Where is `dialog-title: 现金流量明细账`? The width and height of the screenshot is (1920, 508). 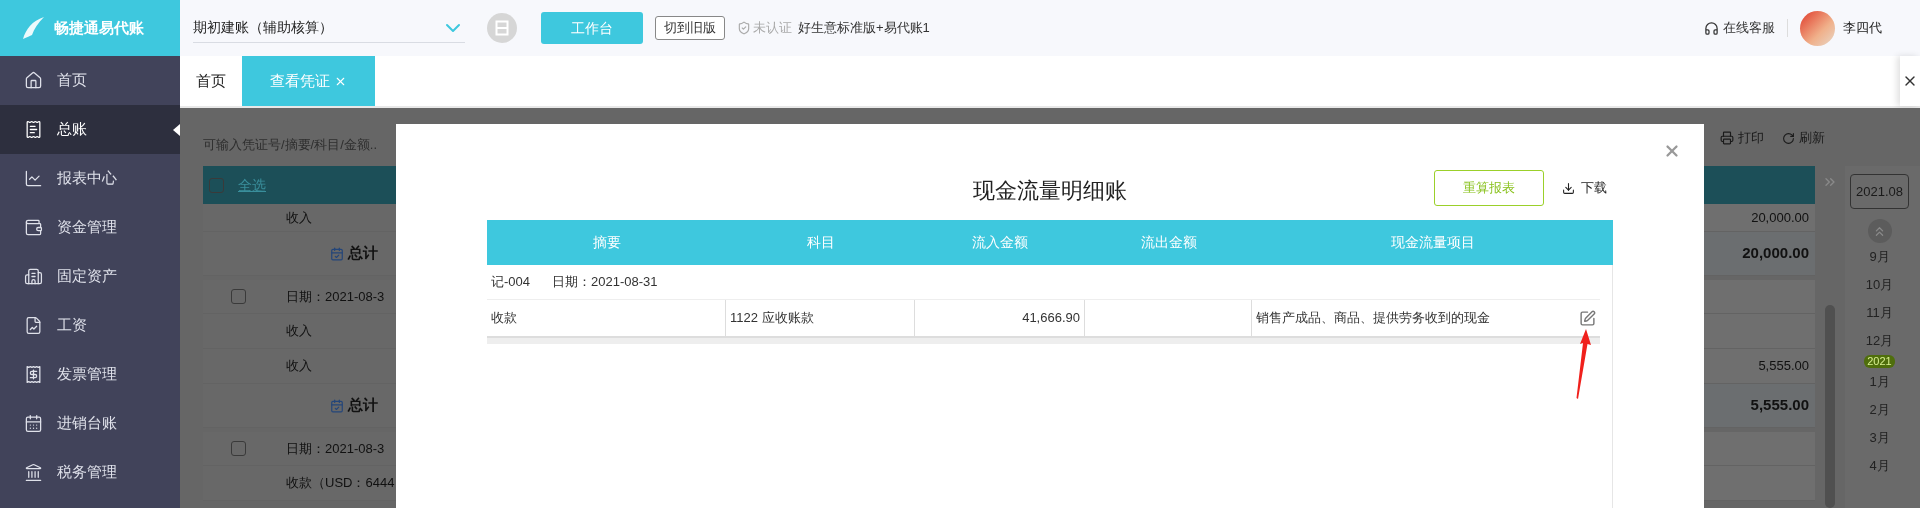 dialog-title: 现金流量明细账 is located at coordinates (1050, 190).